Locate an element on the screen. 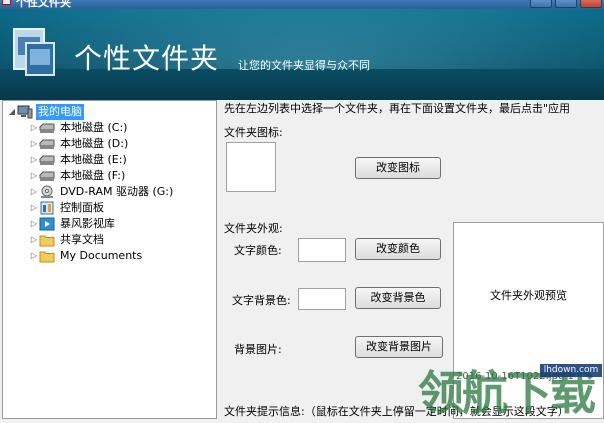 This screenshot has height=423, width=604. tree-item-drive-c: ▷ 本地磁盘 (C:) is located at coordinates (79, 128).